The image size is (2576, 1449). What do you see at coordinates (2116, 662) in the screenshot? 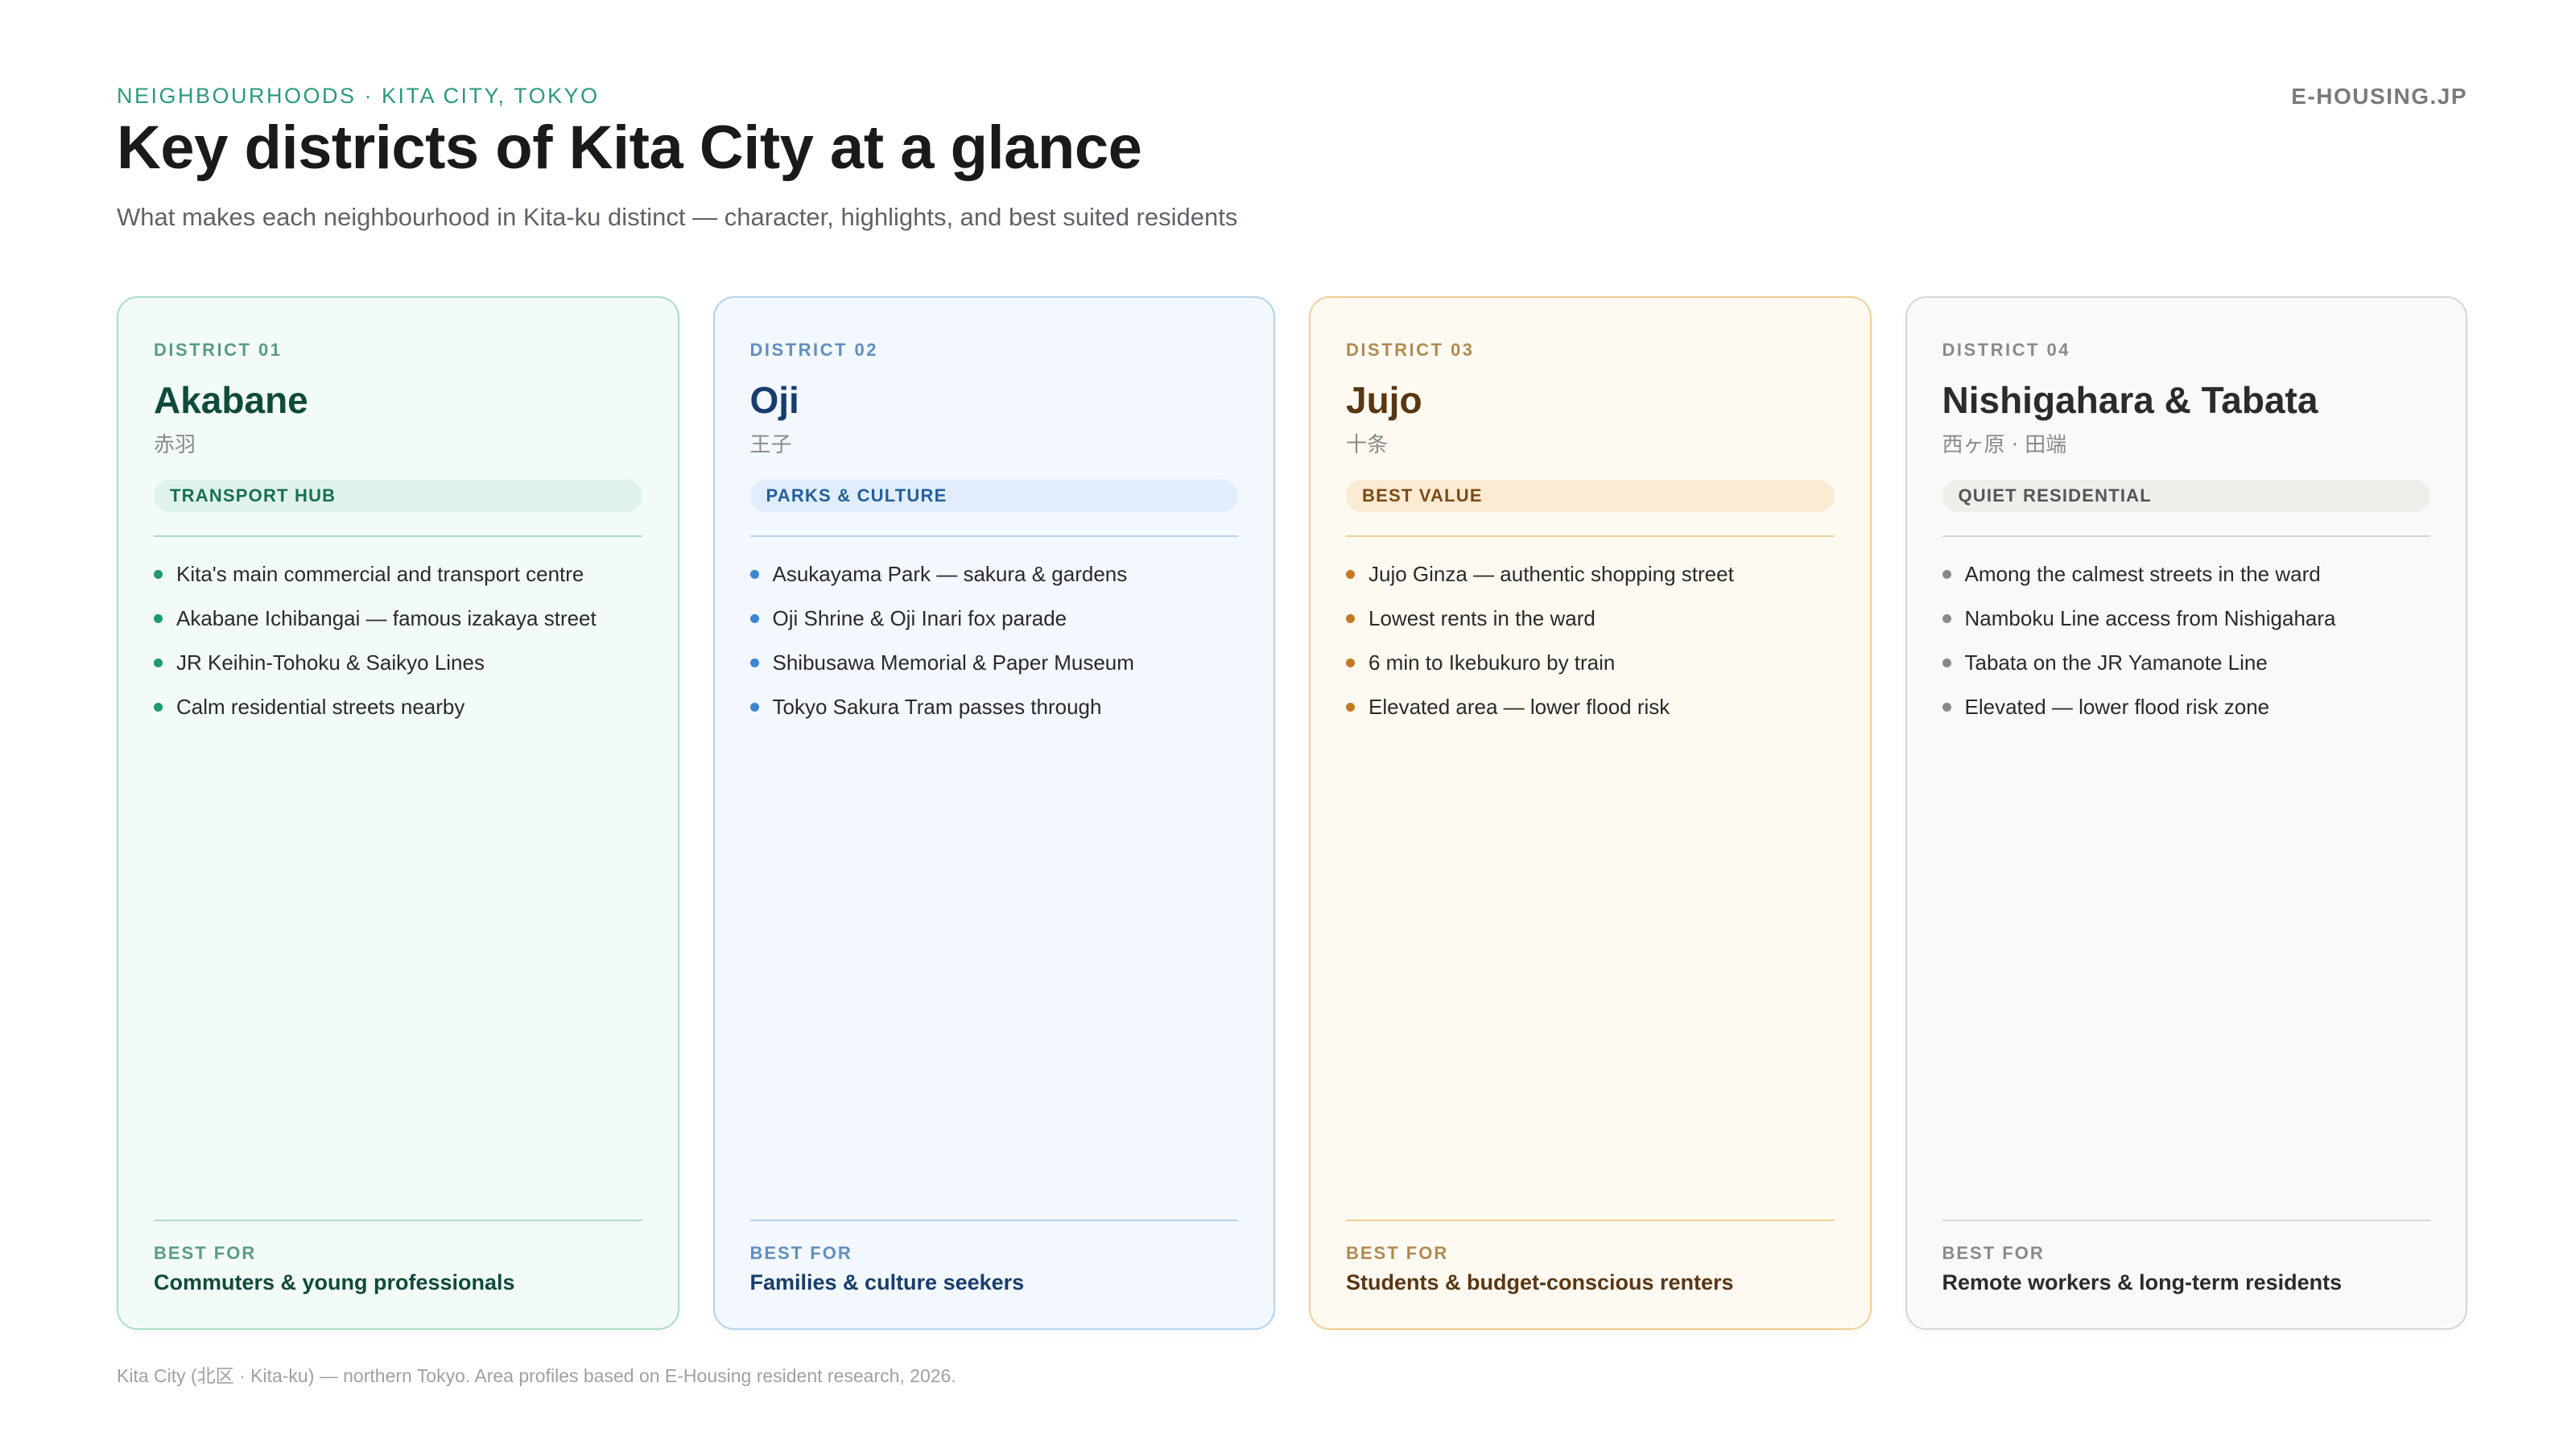
I see `highlight-text: Tabata on the JR Yamanote Line` at bounding box center [2116, 662].